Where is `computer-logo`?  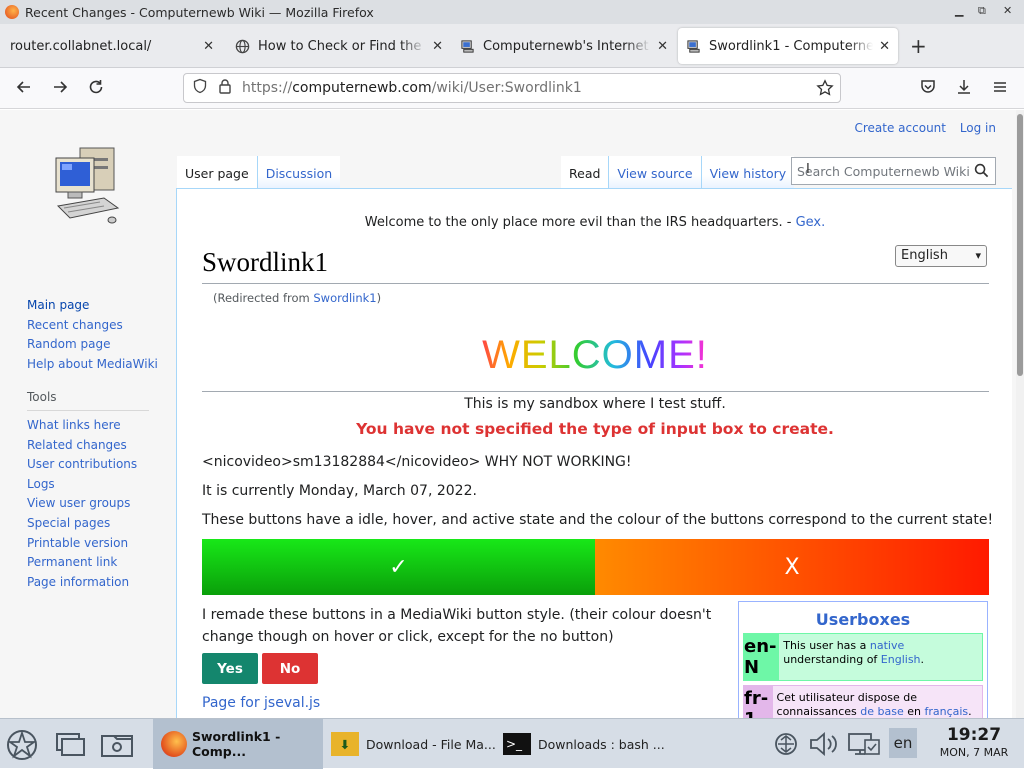
computer-logo is located at coordinates (88, 189).